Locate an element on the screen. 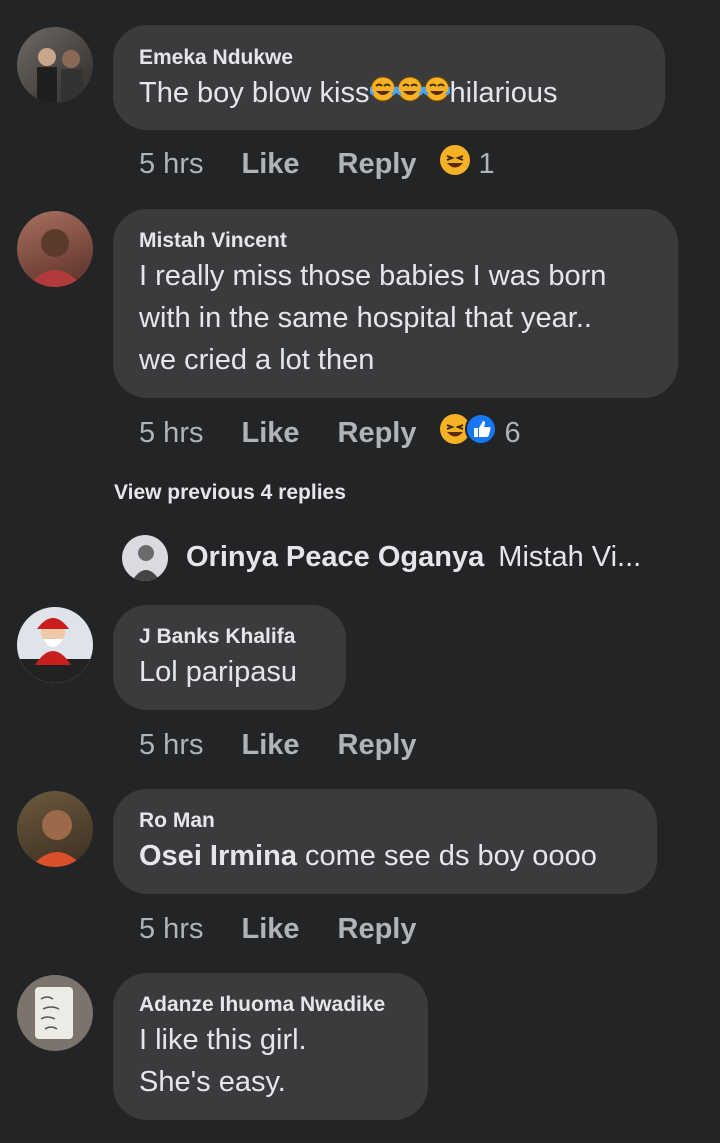 The height and width of the screenshot is (1143, 720). comment-bubble: J Banks Khalifa Lol paripasu is located at coordinates (229, 657).